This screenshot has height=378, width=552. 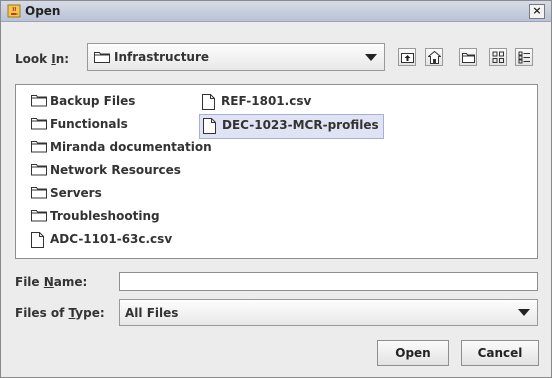 I want to click on folder-item: Network Resources, so click(x=106, y=171).